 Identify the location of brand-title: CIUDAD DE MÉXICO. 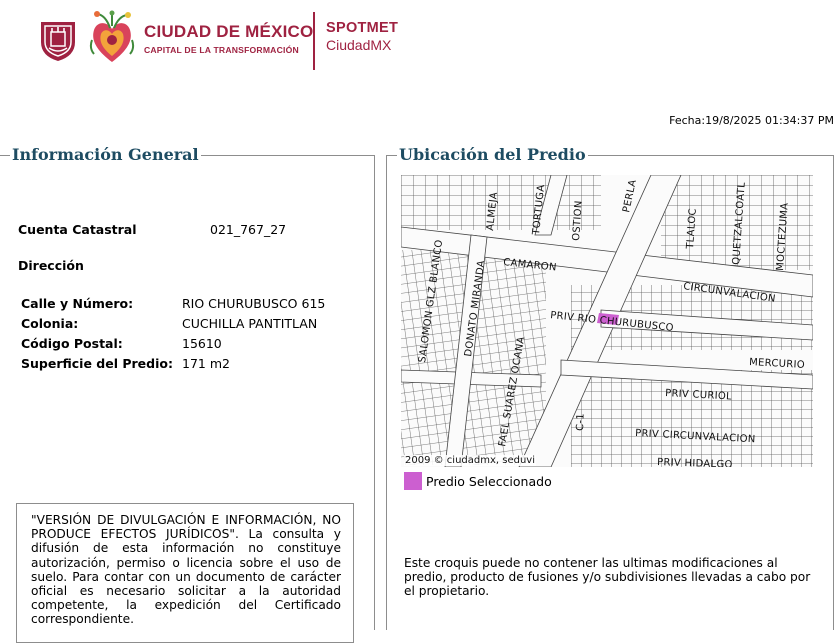
(229, 31).